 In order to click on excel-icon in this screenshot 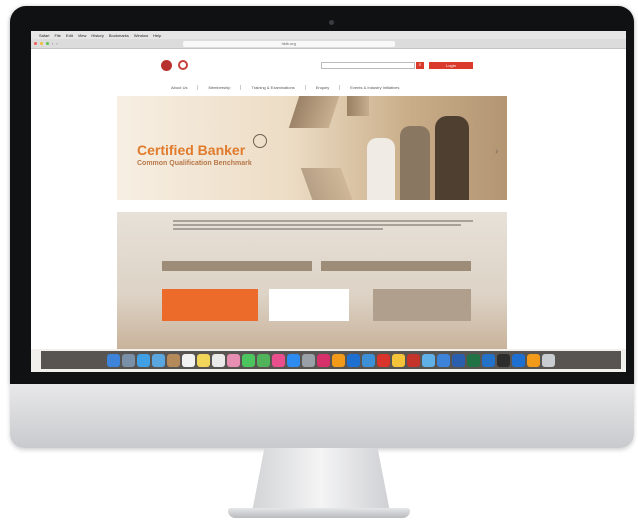, I will do `click(473, 360)`.